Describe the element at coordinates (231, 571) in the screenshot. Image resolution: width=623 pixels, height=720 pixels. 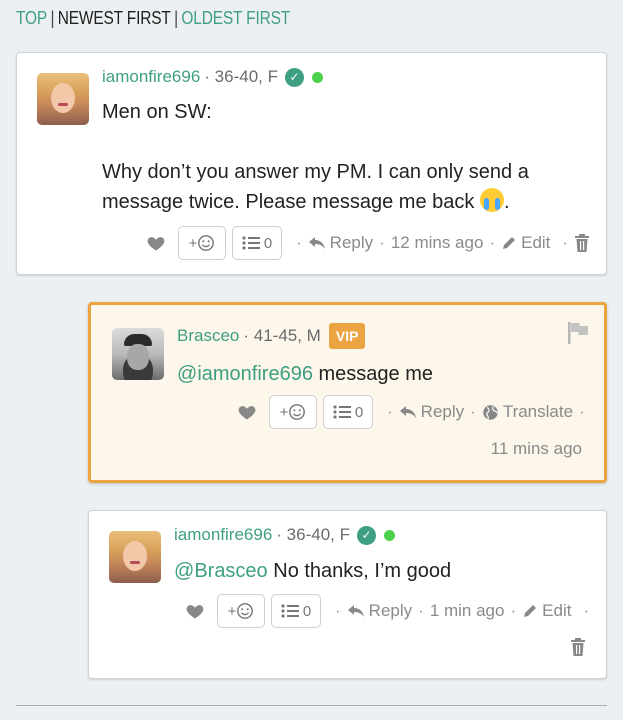
I see `mention-username: Brasceo` at that location.